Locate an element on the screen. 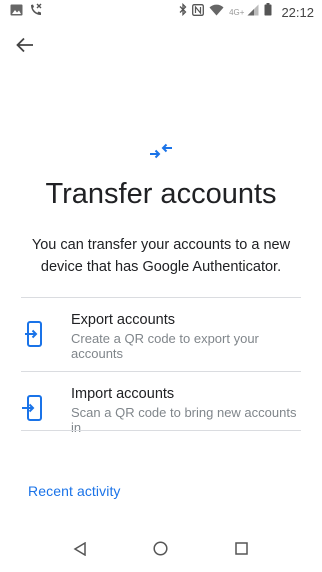 This screenshot has width=322, height=572. export-phone-icon is located at coordinates (35, 334).